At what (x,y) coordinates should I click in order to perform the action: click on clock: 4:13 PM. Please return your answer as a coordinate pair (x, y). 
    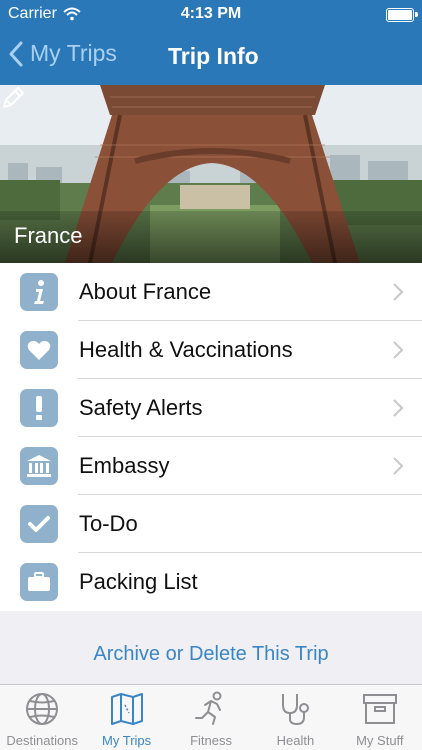
    Looking at the image, I should click on (211, 13).